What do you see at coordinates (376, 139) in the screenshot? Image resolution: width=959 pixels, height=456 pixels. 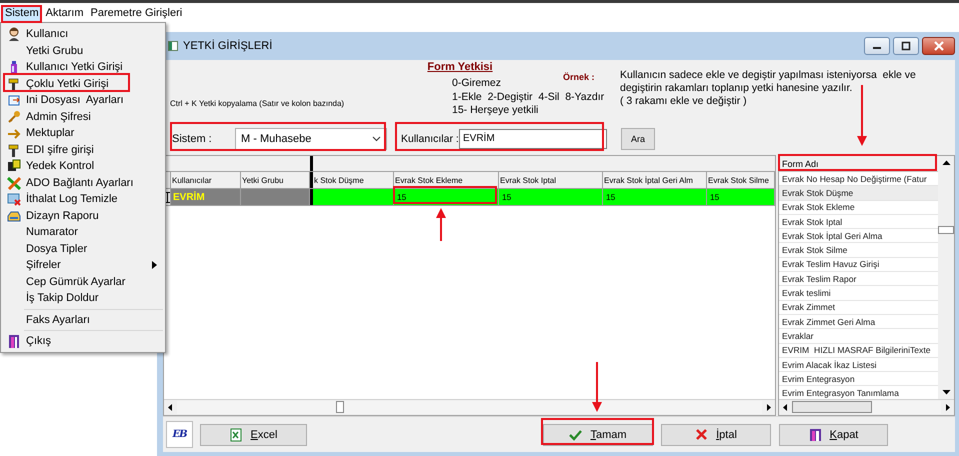 I see `chevron-icon` at bounding box center [376, 139].